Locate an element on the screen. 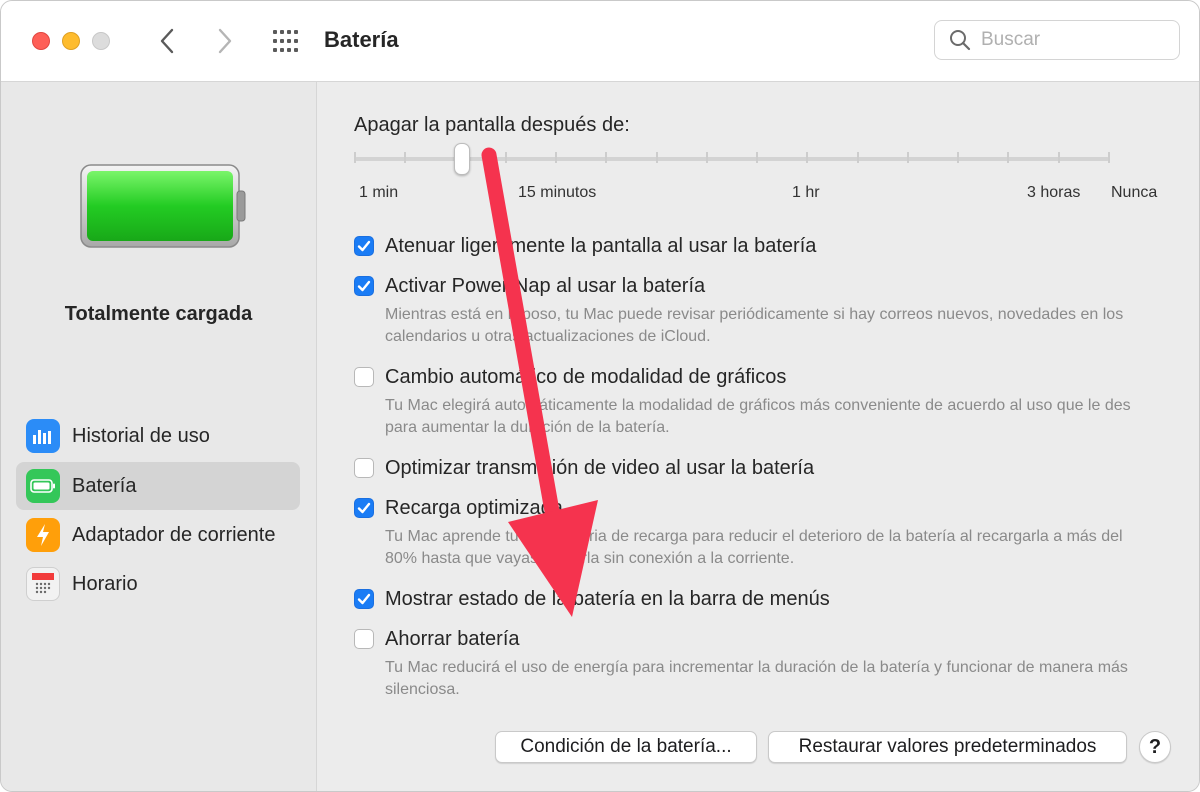 The height and width of the screenshot is (792, 1200). sidebar-item-label: Adaptador de corriente is located at coordinates (174, 534).